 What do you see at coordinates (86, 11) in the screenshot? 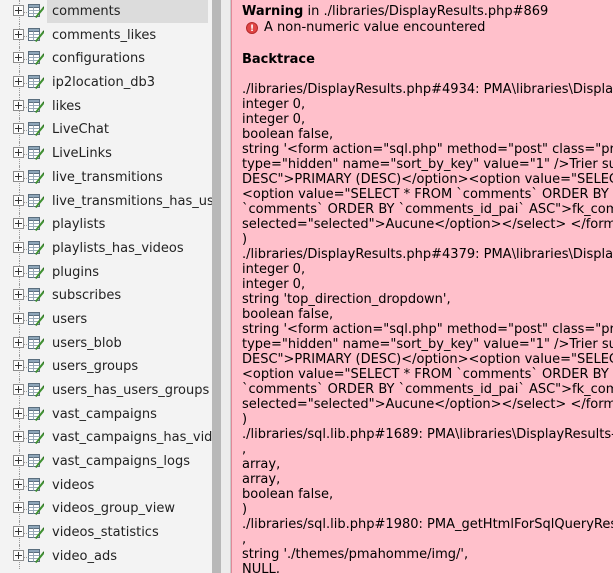
I see `nav-table-label: comments` at bounding box center [86, 11].